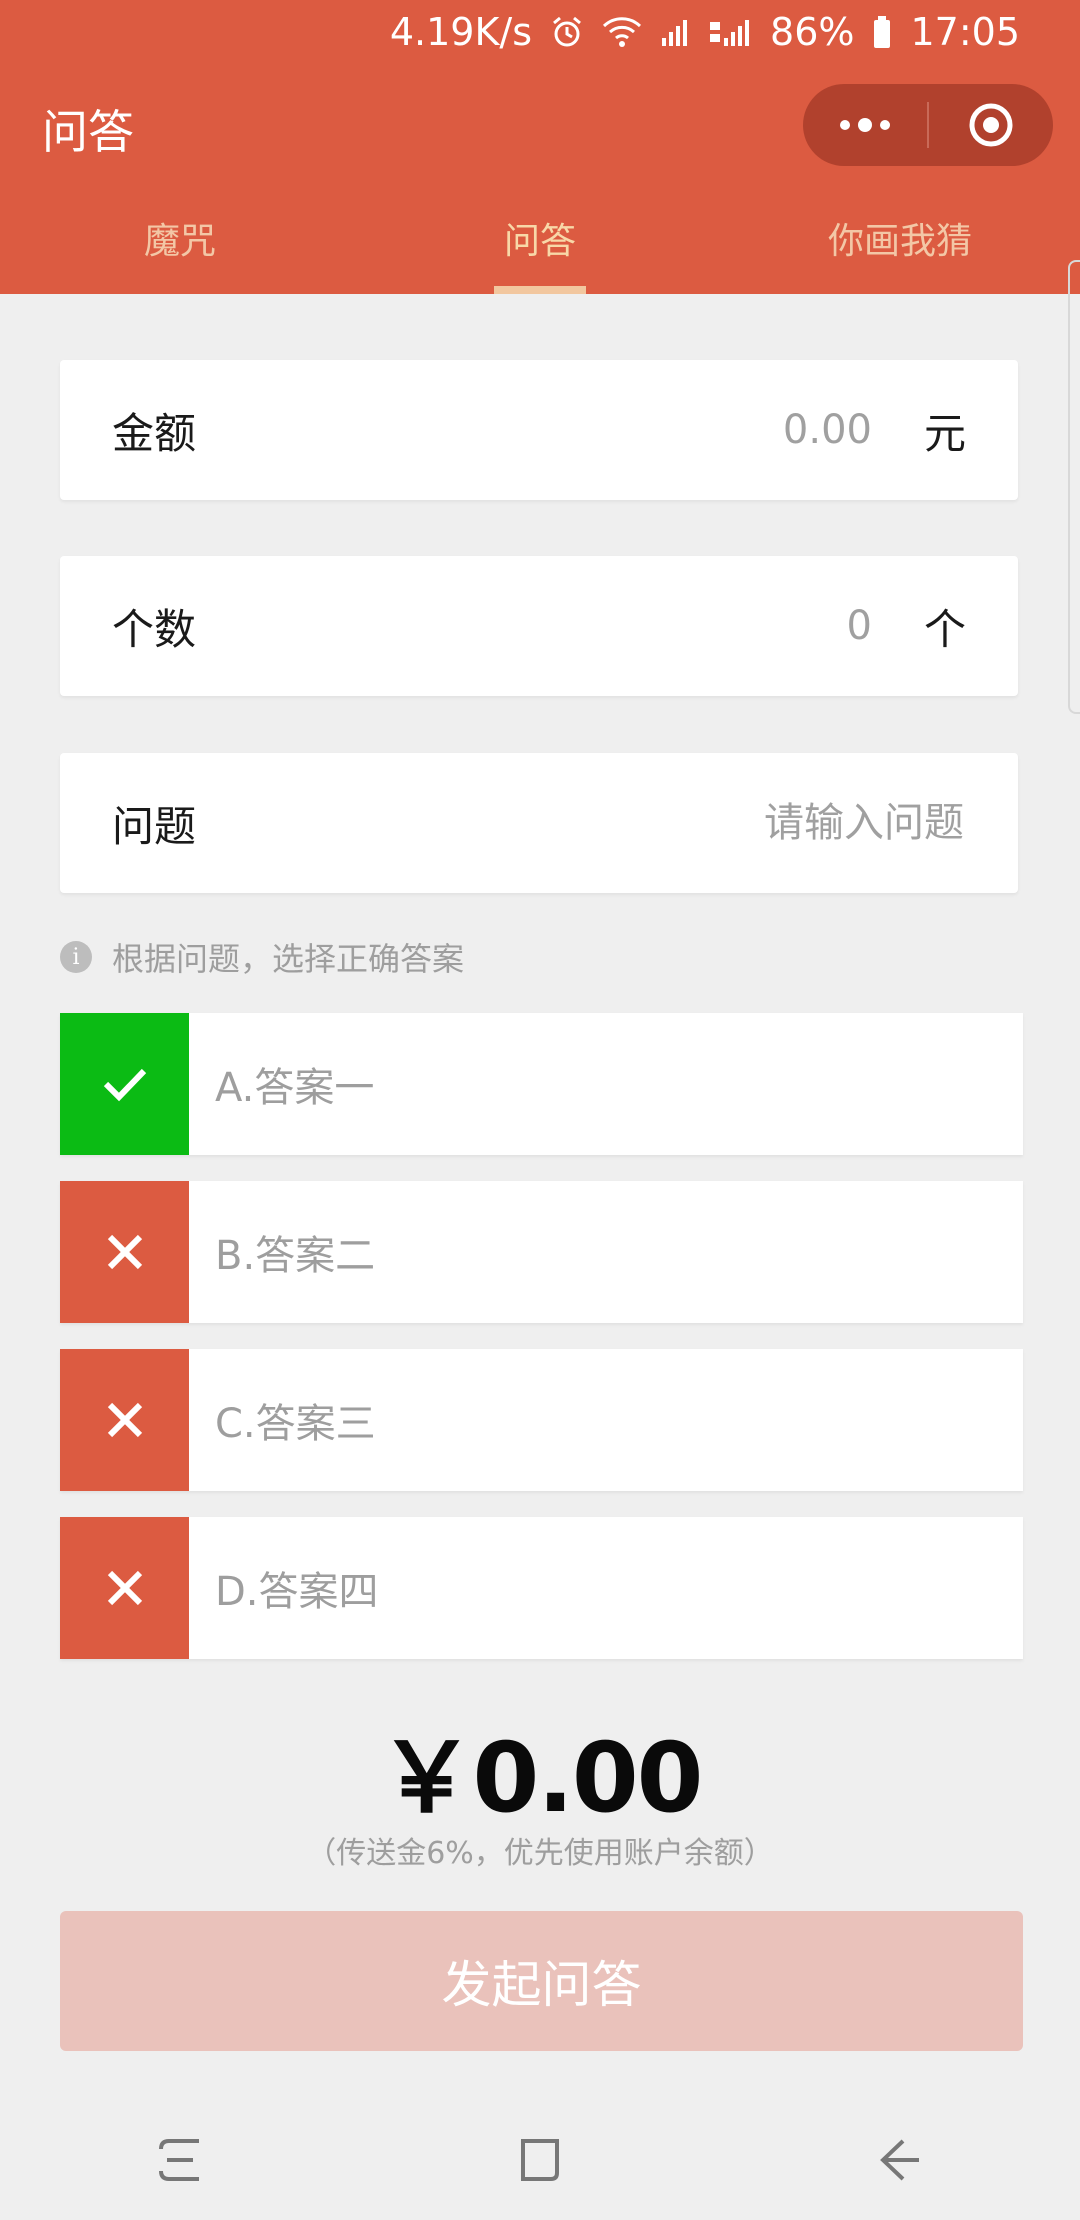  I want to click on question-input, so click(814, 823).